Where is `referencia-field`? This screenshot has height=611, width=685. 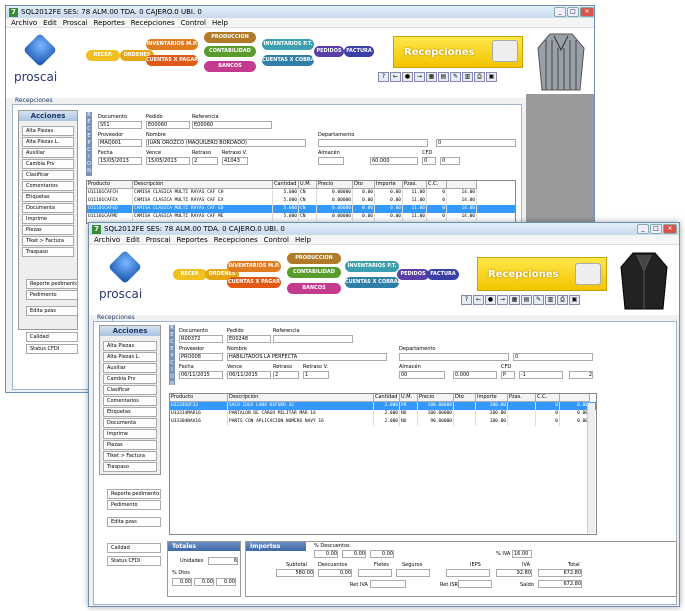 referencia-field is located at coordinates (313, 339).